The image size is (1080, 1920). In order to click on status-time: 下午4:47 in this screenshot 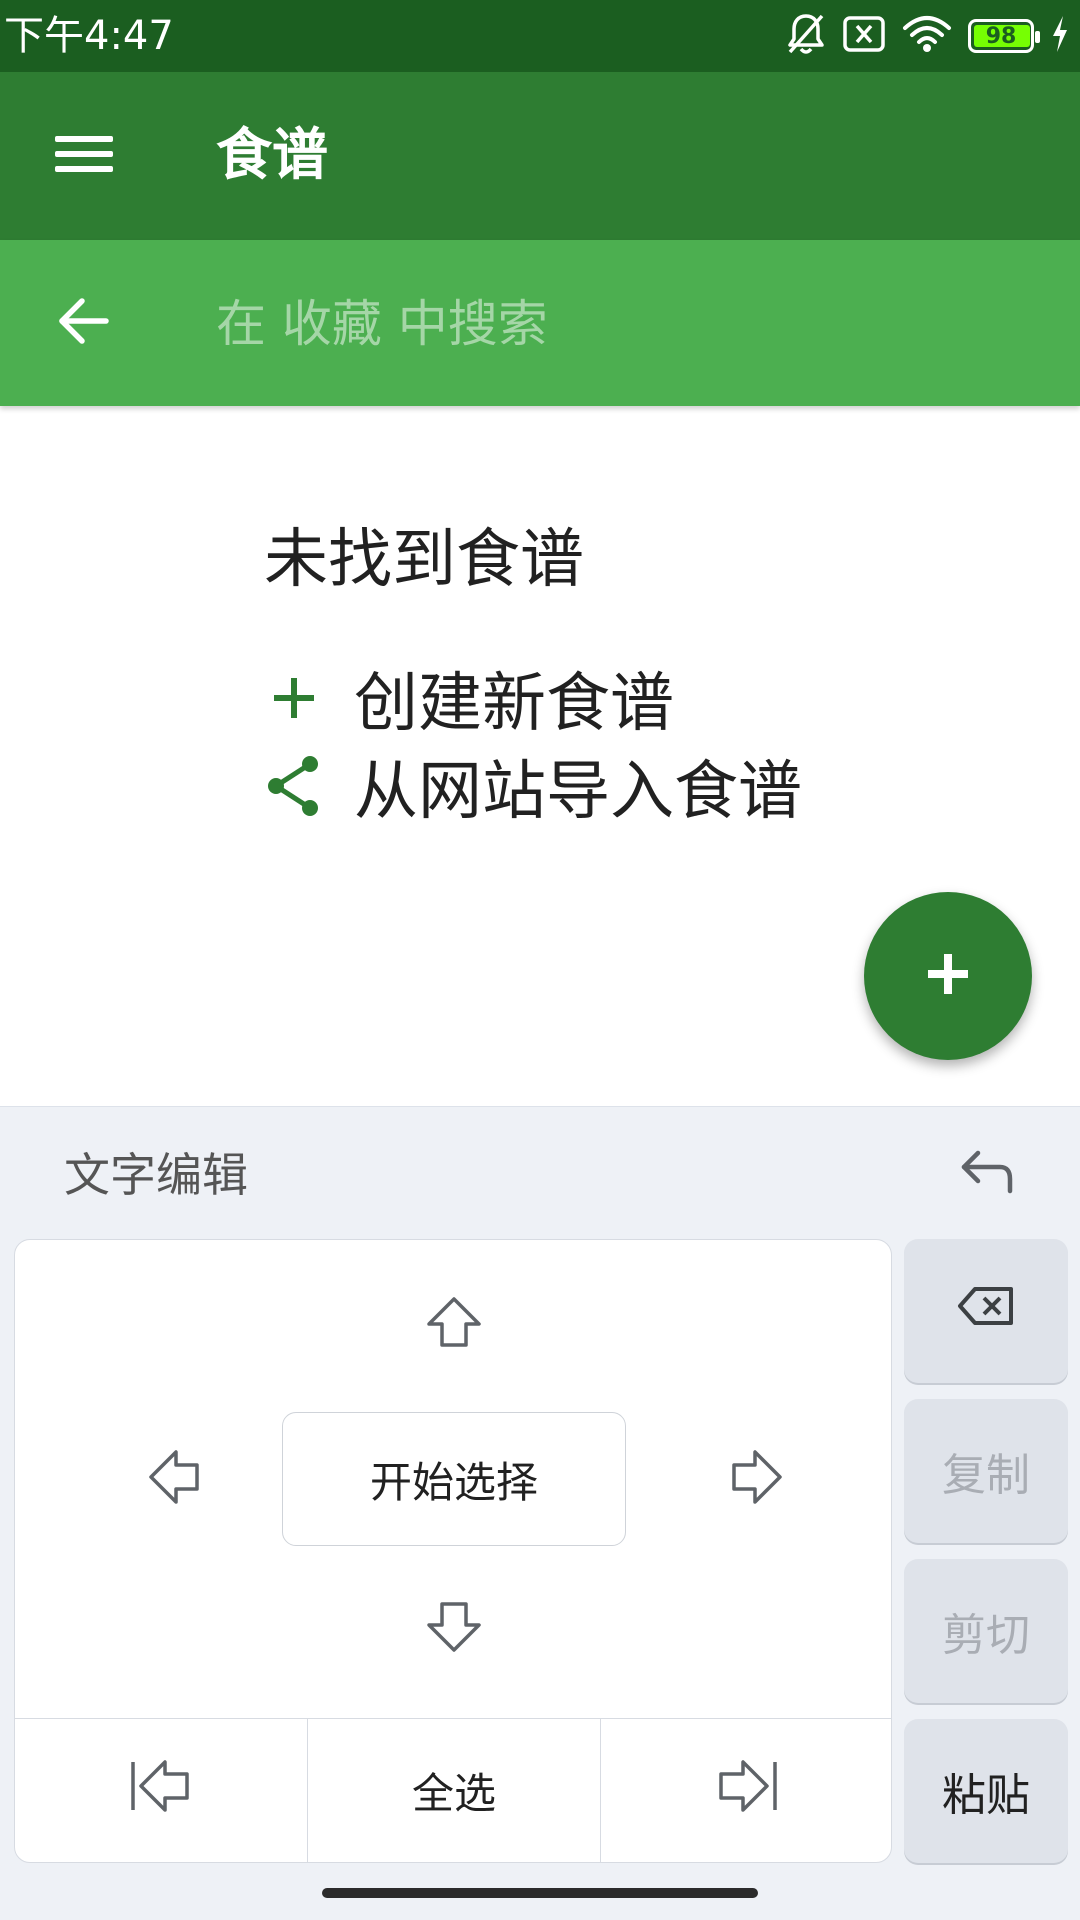, I will do `click(89, 36)`.